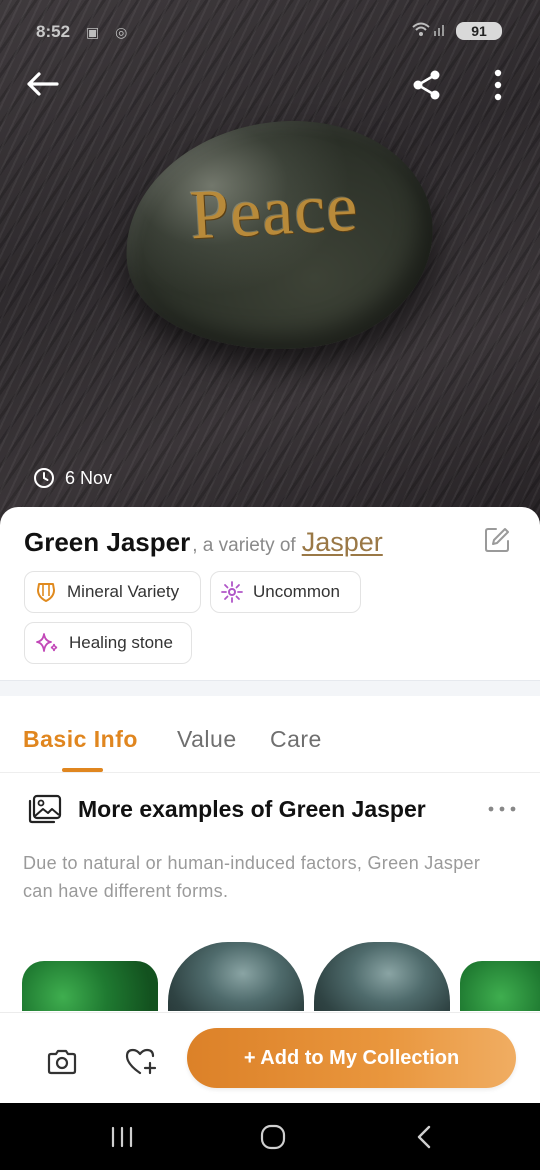 The image size is (540, 1170). Describe the element at coordinates (107, 542) in the screenshot. I see `specimen-name: Green Jasper` at that location.